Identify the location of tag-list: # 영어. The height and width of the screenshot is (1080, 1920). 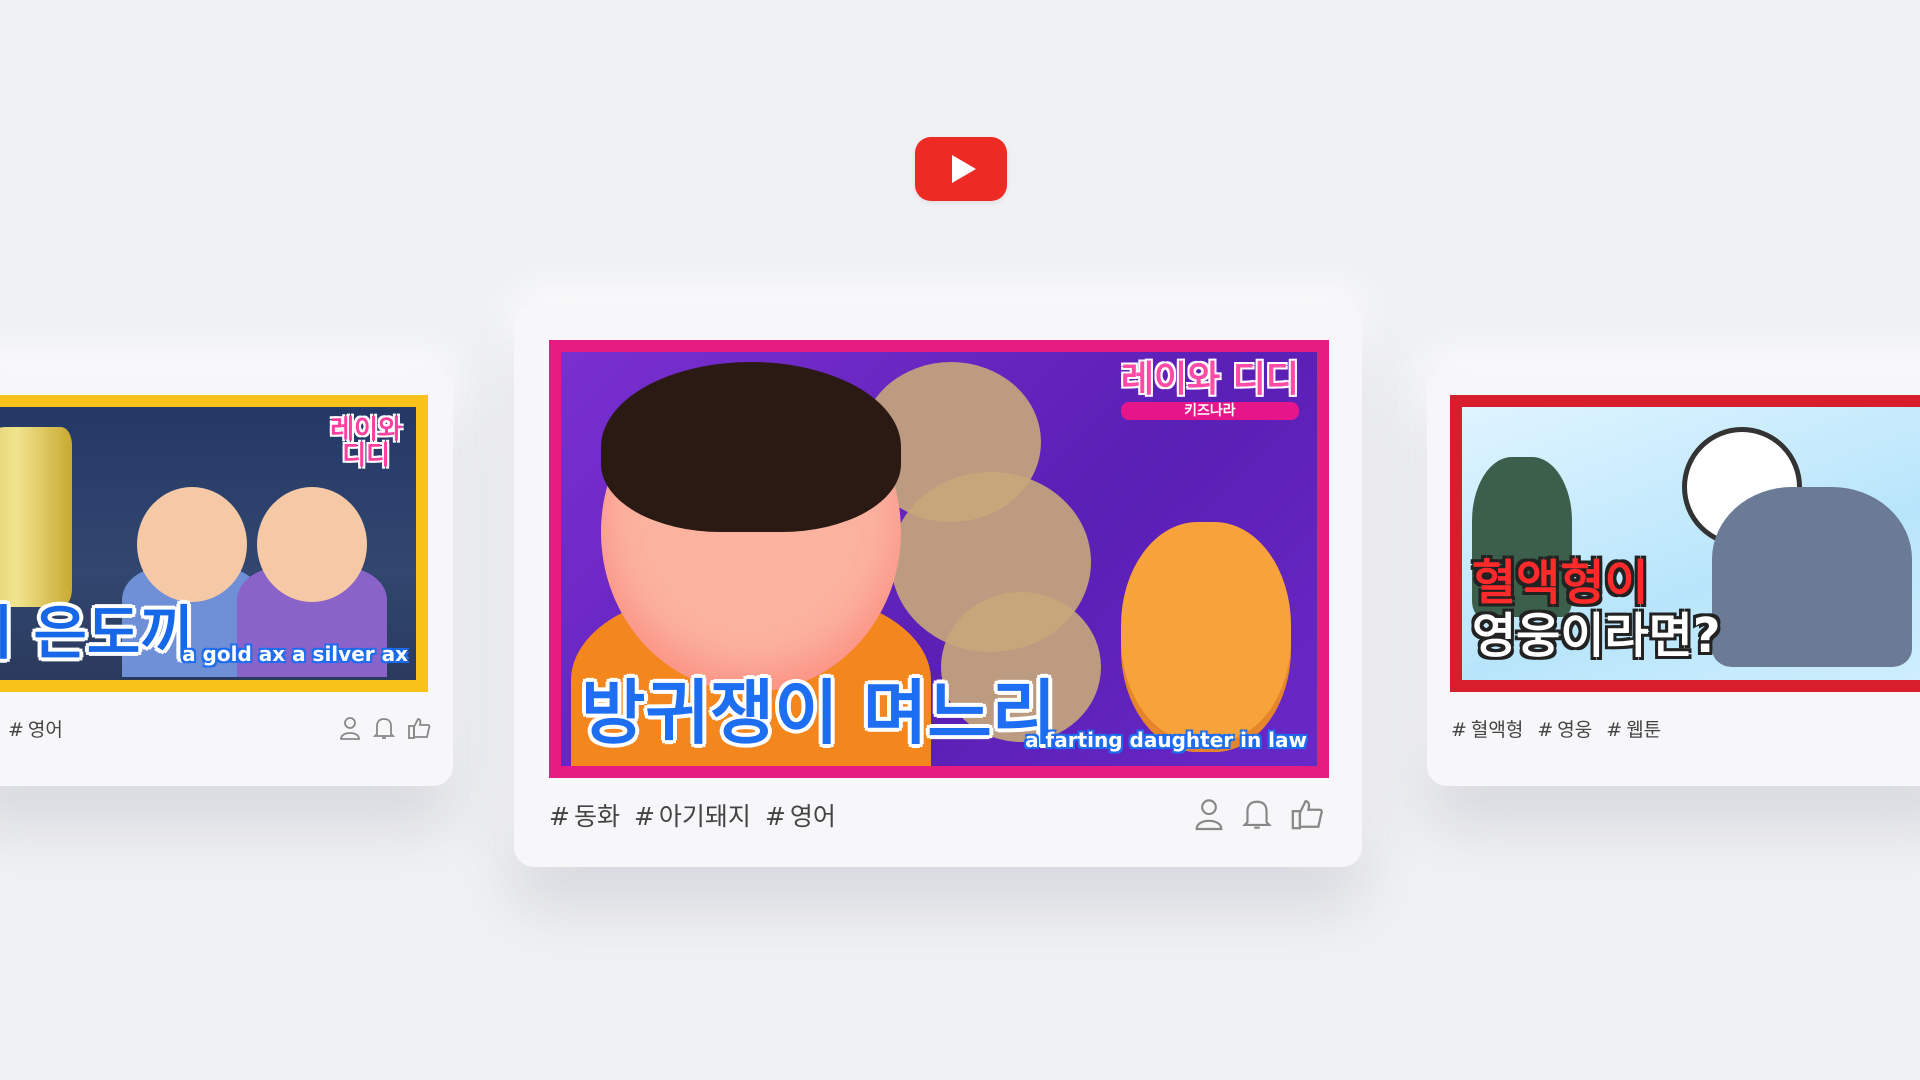
(35, 728).